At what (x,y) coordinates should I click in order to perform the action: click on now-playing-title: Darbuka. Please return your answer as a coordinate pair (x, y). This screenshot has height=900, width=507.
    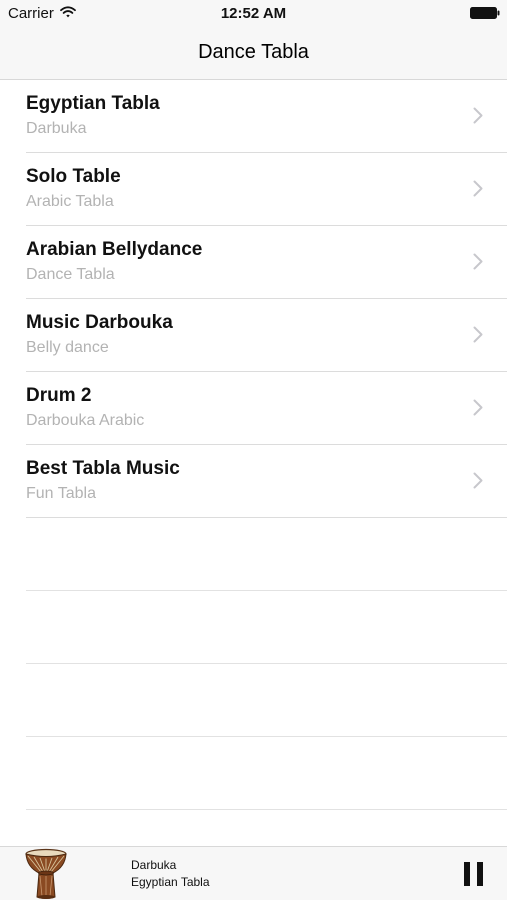
    Looking at the image, I should click on (154, 865).